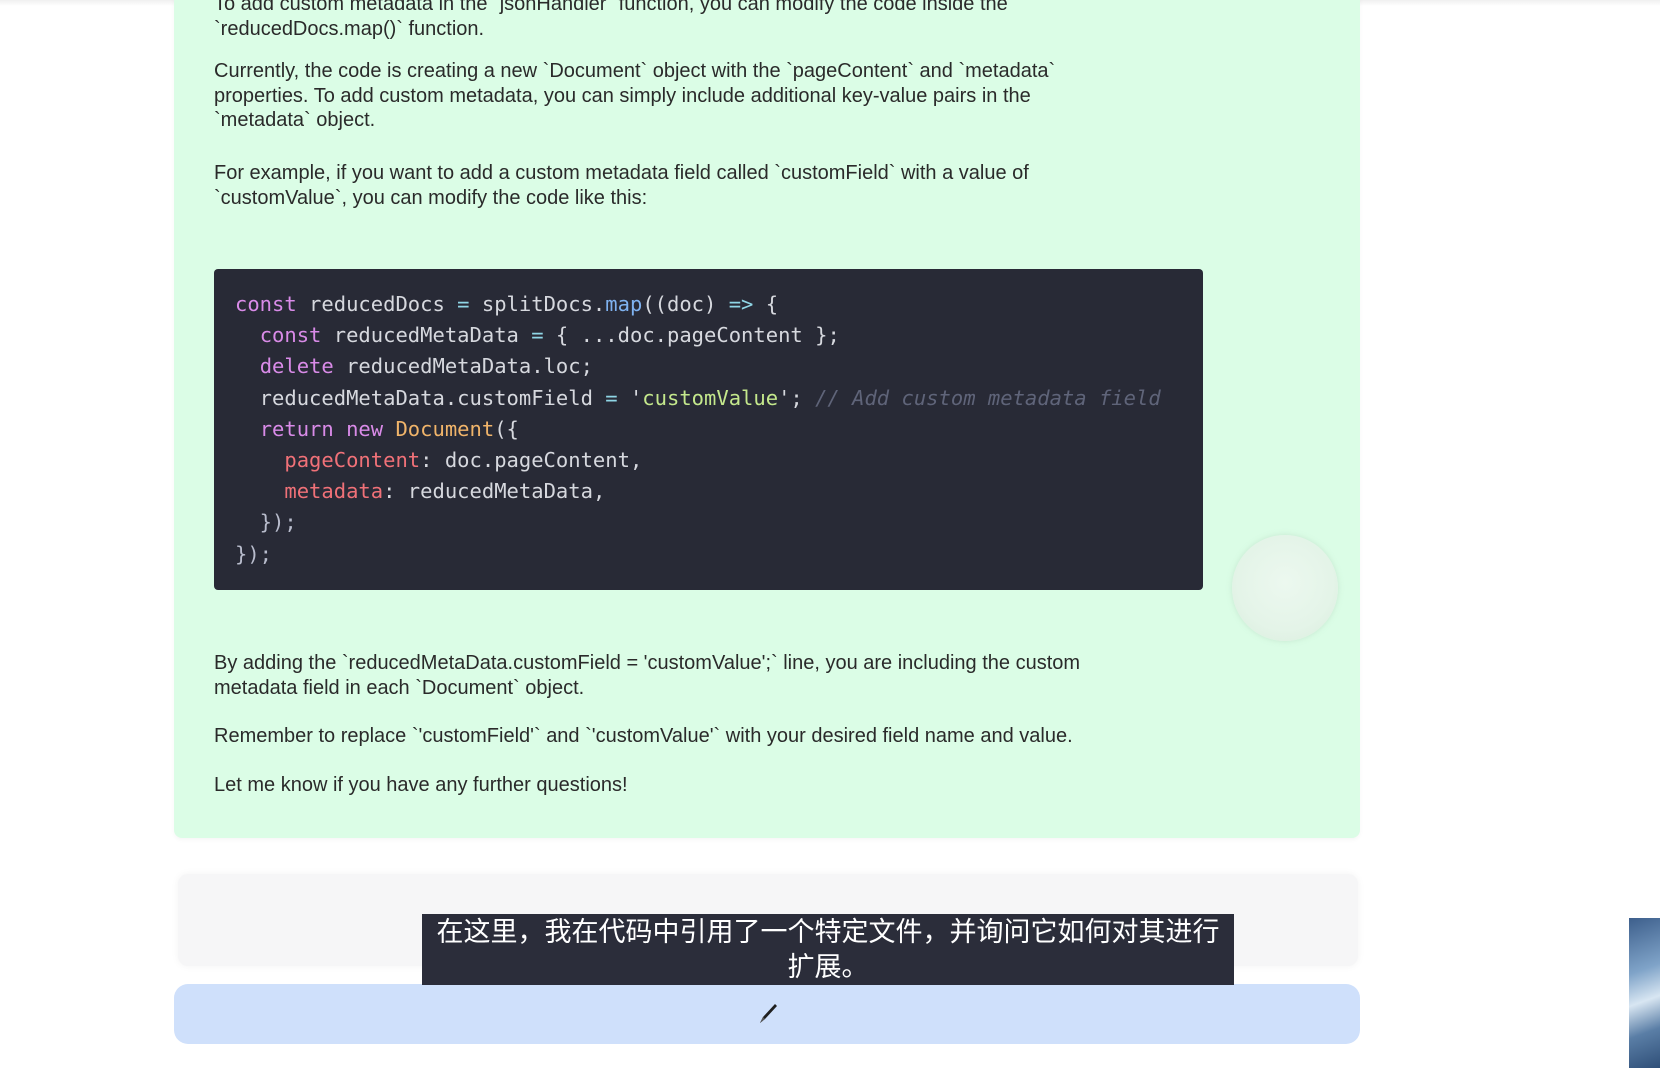 The height and width of the screenshot is (1070, 1660). Describe the element at coordinates (988, 397) in the screenshot. I see `code-token: // Add custom metadata field` at that location.